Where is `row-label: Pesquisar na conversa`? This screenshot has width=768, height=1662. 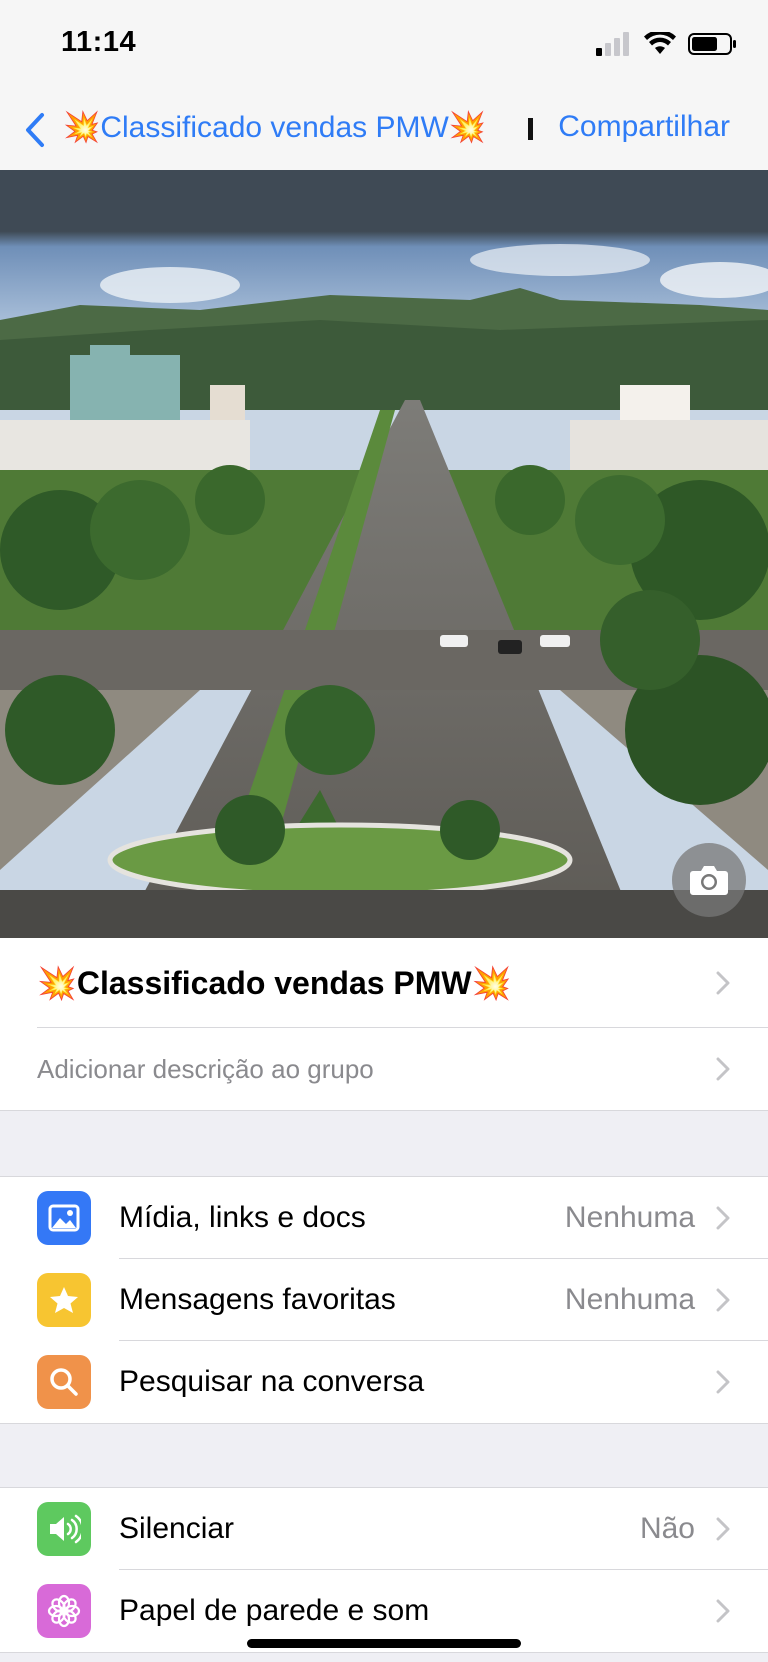 row-label: Pesquisar na conversa is located at coordinates (272, 1381).